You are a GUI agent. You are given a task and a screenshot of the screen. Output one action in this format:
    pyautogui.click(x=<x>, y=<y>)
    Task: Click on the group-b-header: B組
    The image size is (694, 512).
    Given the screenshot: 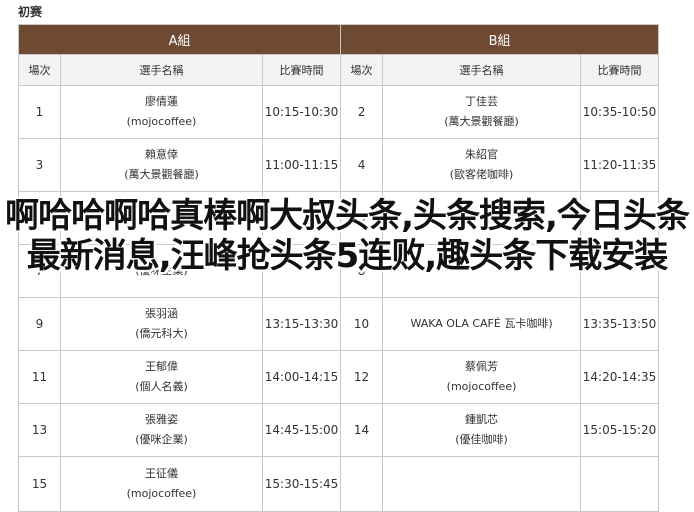 What is the action you would take?
    pyautogui.click(x=500, y=39)
    